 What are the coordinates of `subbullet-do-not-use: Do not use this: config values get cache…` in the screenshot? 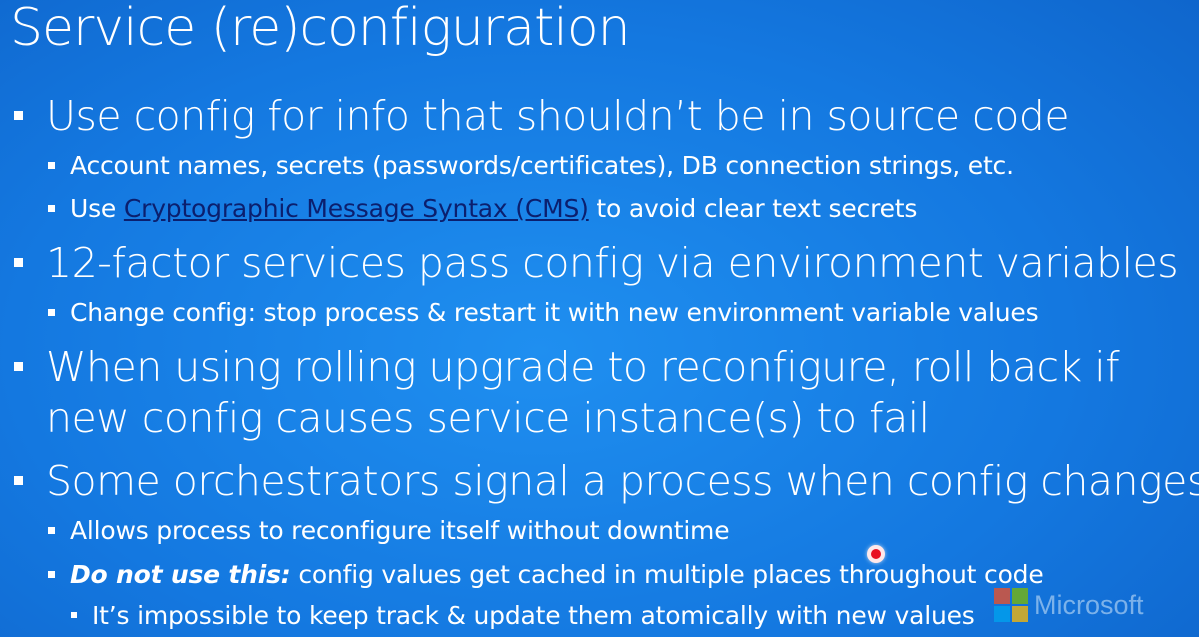 It's located at (546, 575).